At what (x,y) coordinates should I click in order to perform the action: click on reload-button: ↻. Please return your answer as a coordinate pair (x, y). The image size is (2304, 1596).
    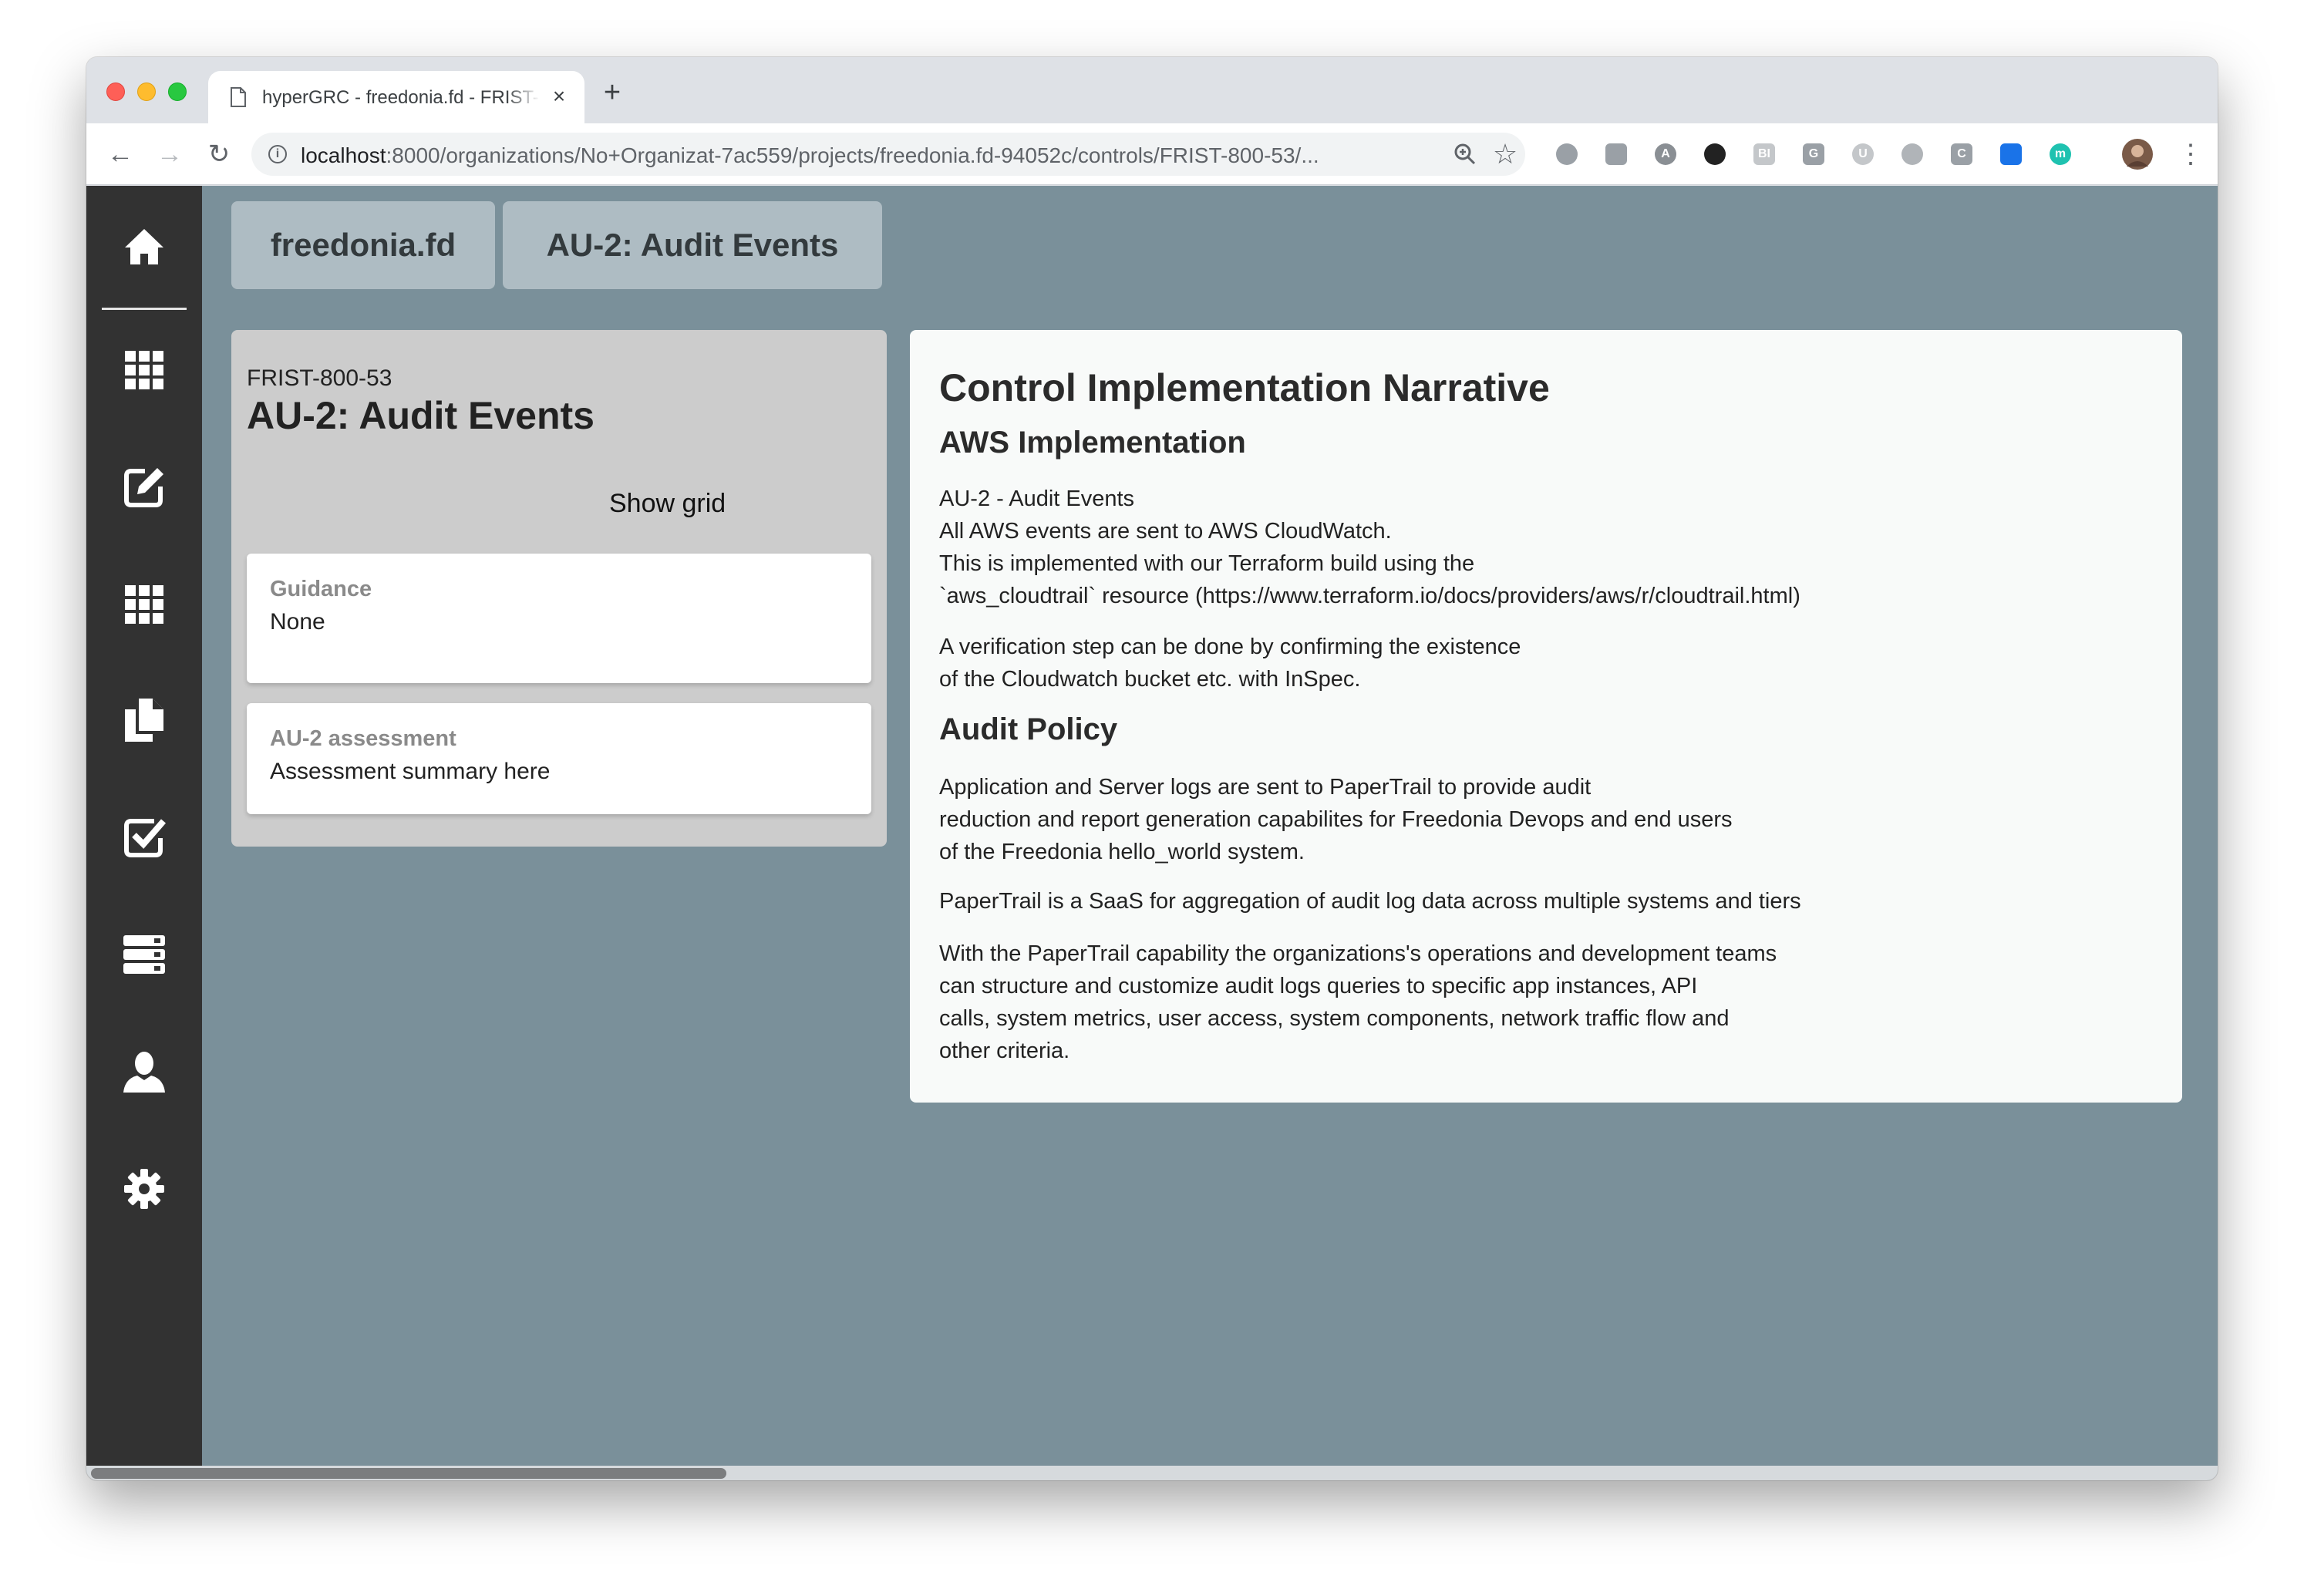
    Looking at the image, I should click on (219, 154).